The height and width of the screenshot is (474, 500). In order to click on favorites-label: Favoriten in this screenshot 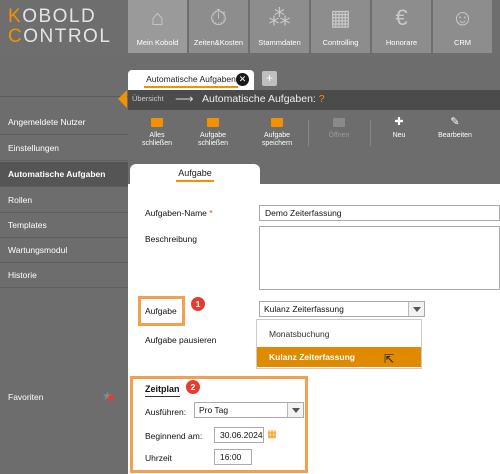, I will do `click(26, 397)`.